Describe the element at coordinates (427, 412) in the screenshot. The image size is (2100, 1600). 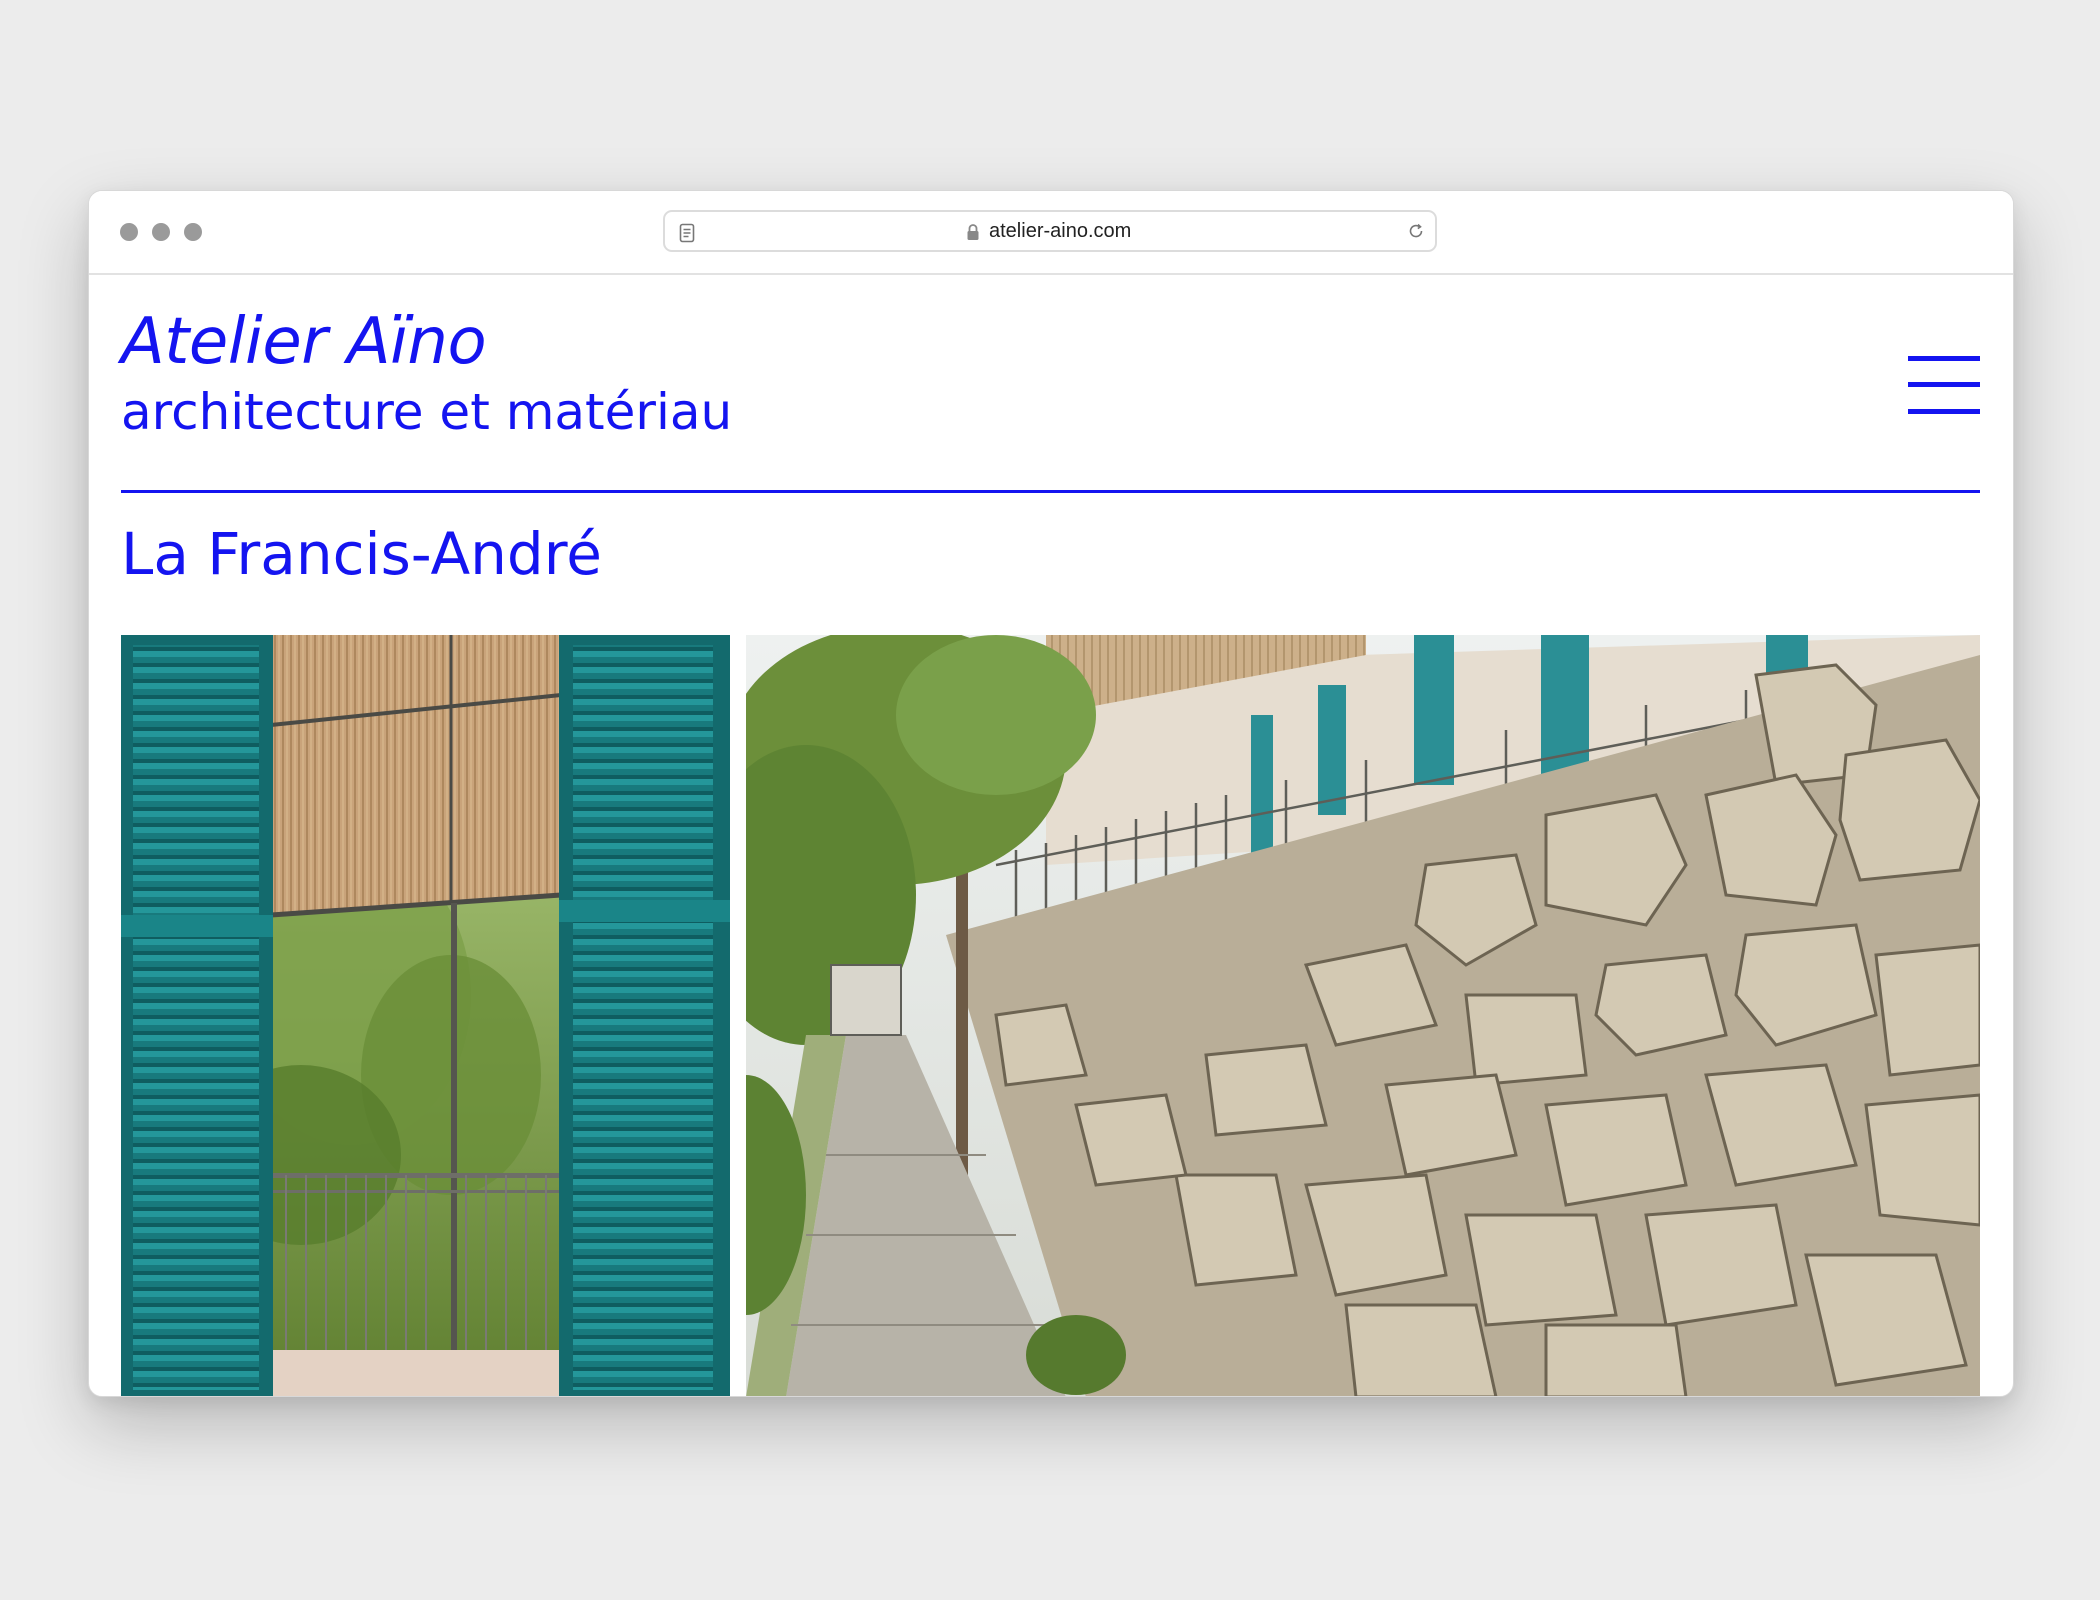
I see `site-tagline: architecture et matériau` at that location.